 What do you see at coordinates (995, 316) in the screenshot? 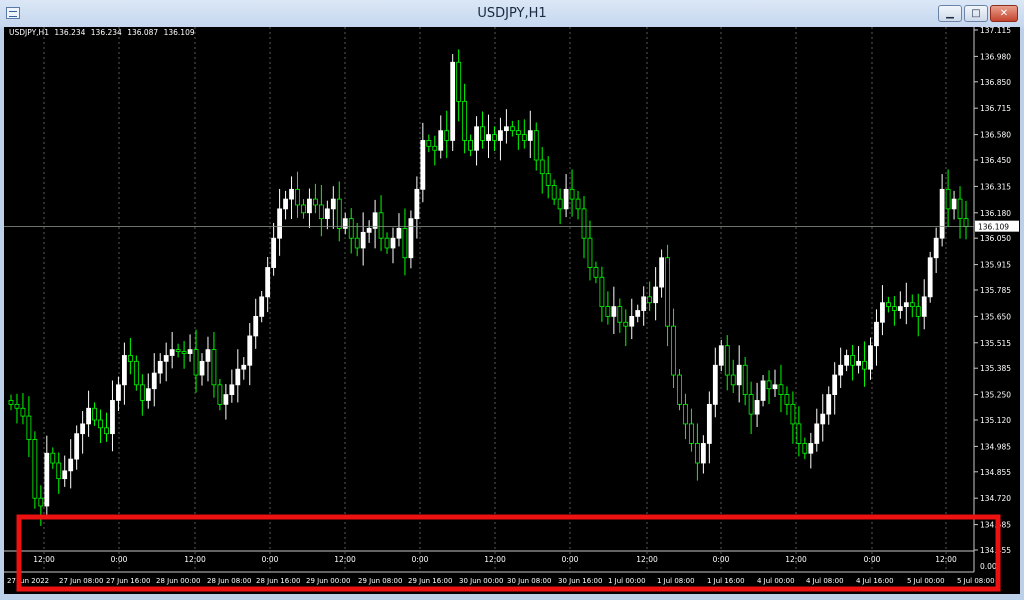
I see `price-label: 135.650` at bounding box center [995, 316].